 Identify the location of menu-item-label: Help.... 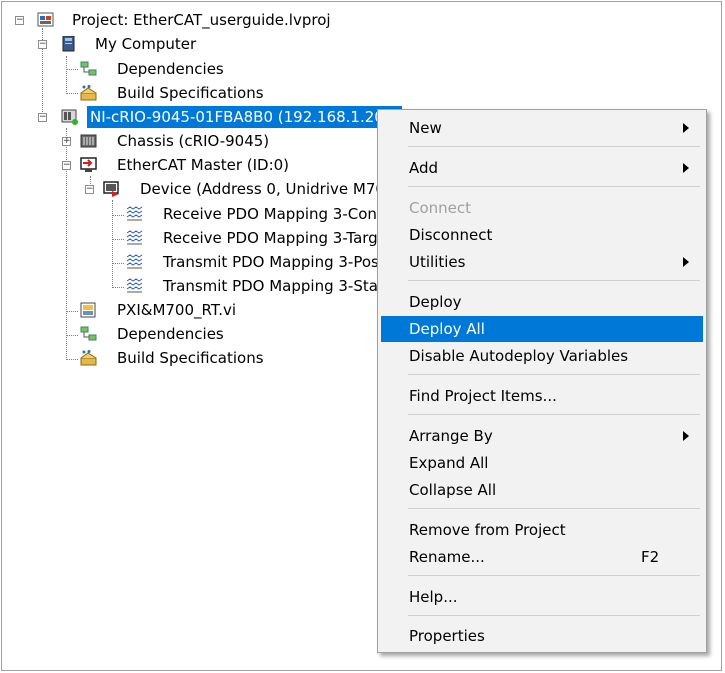
(433, 597).